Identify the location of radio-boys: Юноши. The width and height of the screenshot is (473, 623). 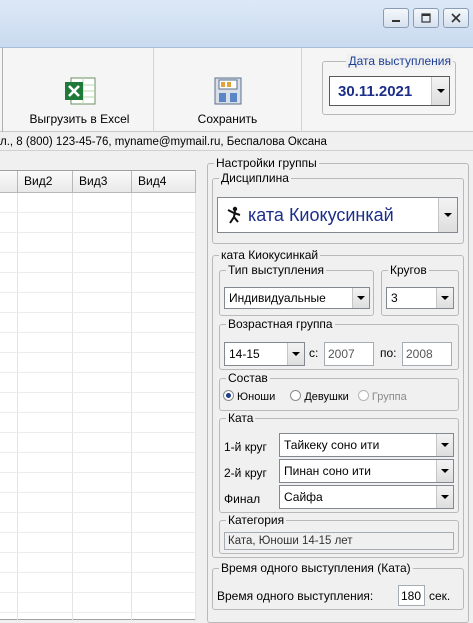
(249, 396).